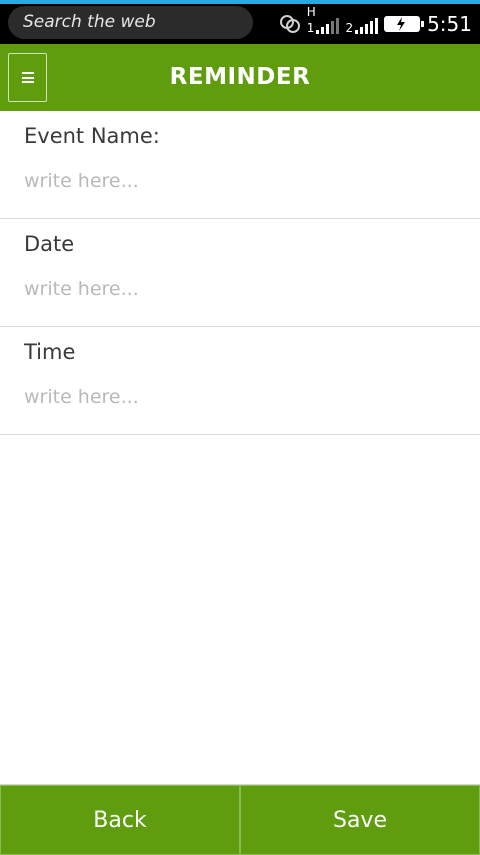 The height and width of the screenshot is (855, 480). Describe the element at coordinates (50, 352) in the screenshot. I see `time-label: Time` at that location.